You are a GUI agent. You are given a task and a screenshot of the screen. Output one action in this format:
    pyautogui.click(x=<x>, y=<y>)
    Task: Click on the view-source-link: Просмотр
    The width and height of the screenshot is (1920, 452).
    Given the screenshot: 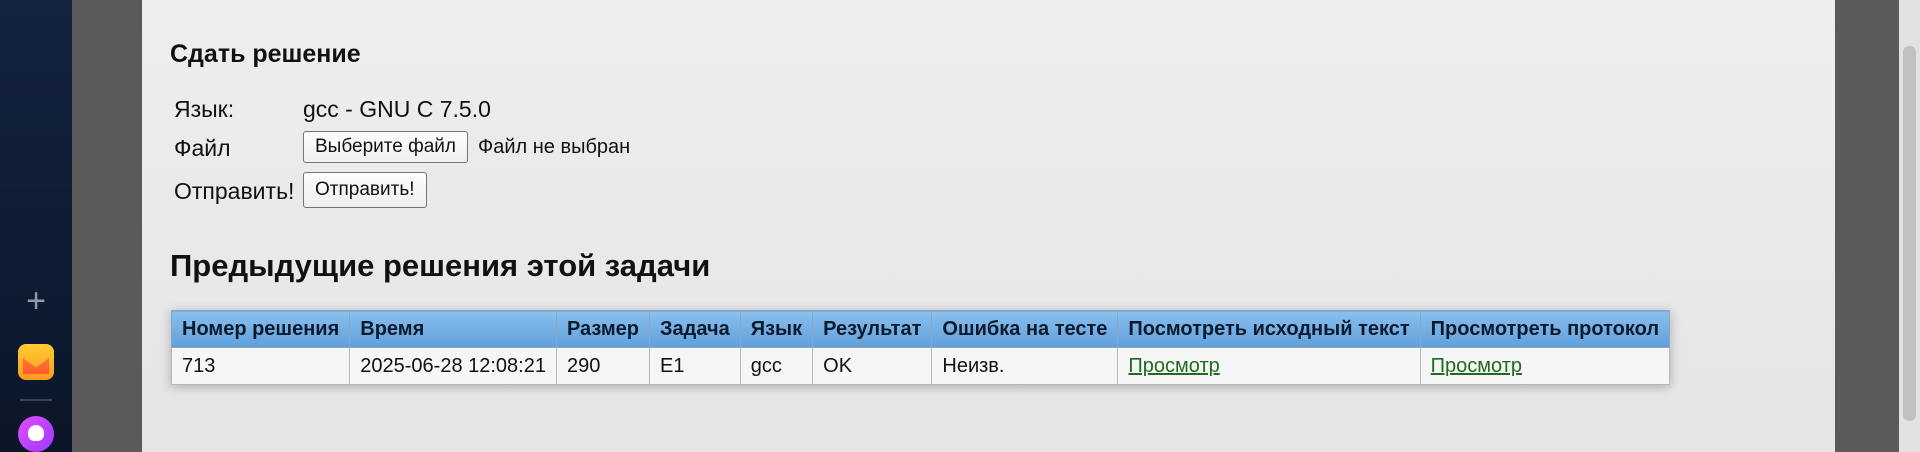 What is the action you would take?
    pyautogui.click(x=1173, y=366)
    